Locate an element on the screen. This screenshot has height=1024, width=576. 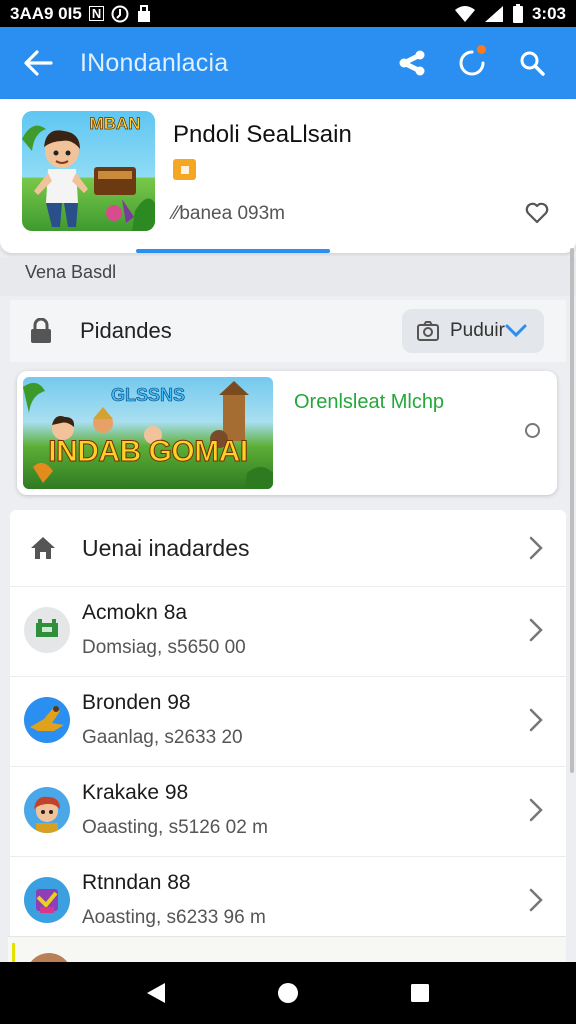
filter-lock-wrap is located at coordinates (41, 331).